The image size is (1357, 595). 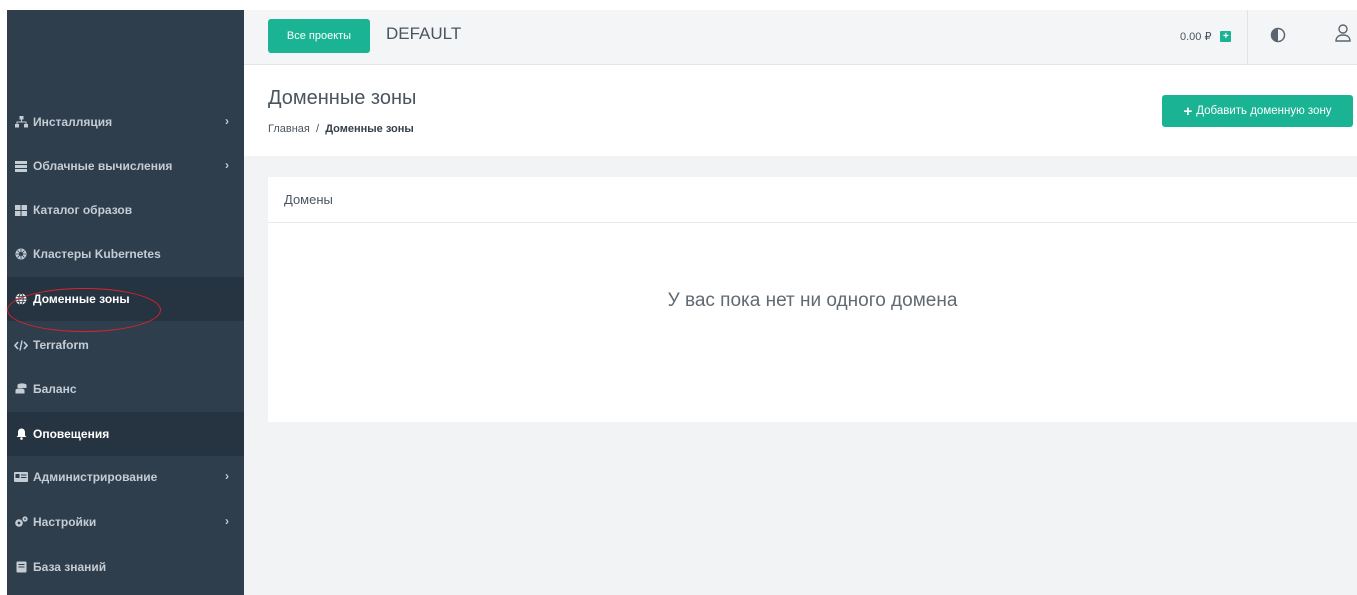 What do you see at coordinates (1196, 37) in the screenshot?
I see `balance-value: 0.00 ₽` at bounding box center [1196, 37].